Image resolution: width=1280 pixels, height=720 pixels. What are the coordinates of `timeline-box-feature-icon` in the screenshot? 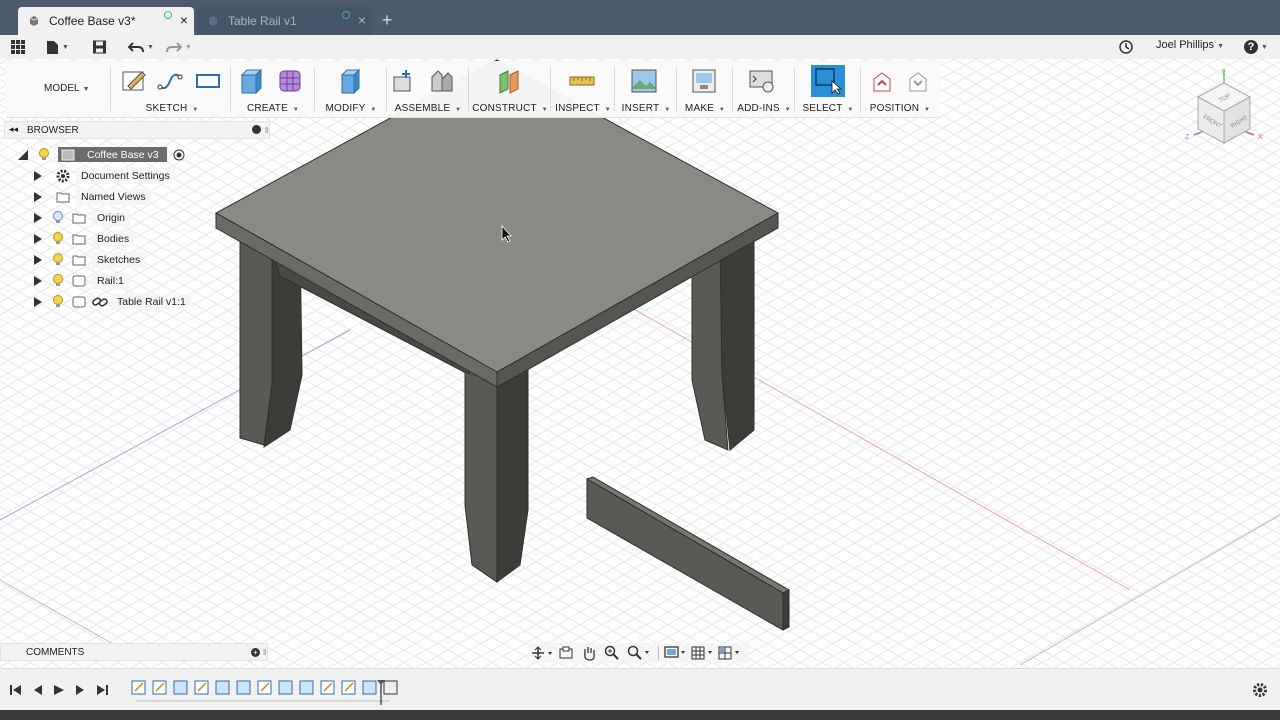 It's located at (306, 687).